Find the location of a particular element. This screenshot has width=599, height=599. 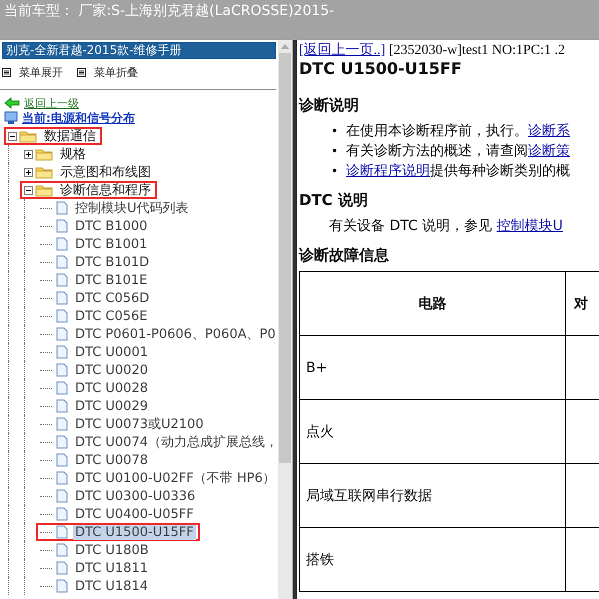

column-header: 对 is located at coordinates (582, 304).